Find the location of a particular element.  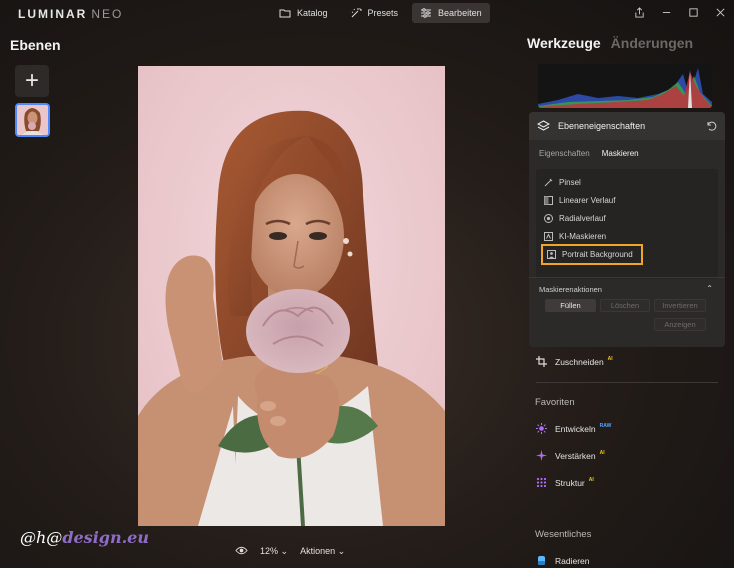

right-panel-tabs: Werkzeuge Änderungen is located at coordinates (610, 43).